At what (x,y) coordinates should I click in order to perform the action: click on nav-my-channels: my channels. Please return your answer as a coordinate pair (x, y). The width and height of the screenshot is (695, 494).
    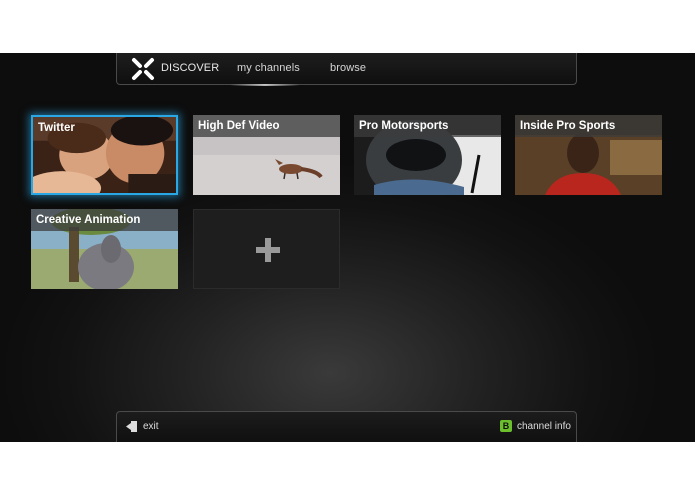
    Looking at the image, I should click on (268, 68).